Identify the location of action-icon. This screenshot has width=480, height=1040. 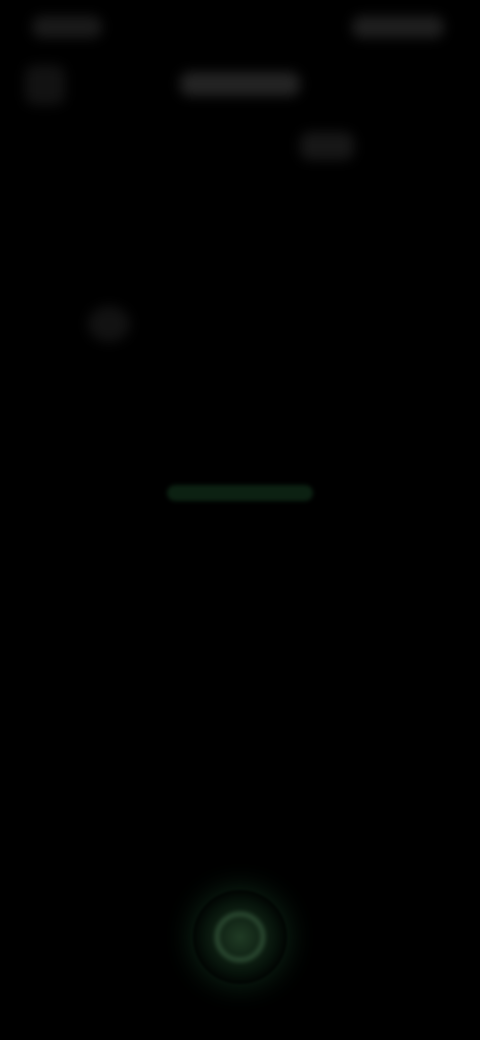
(240, 937).